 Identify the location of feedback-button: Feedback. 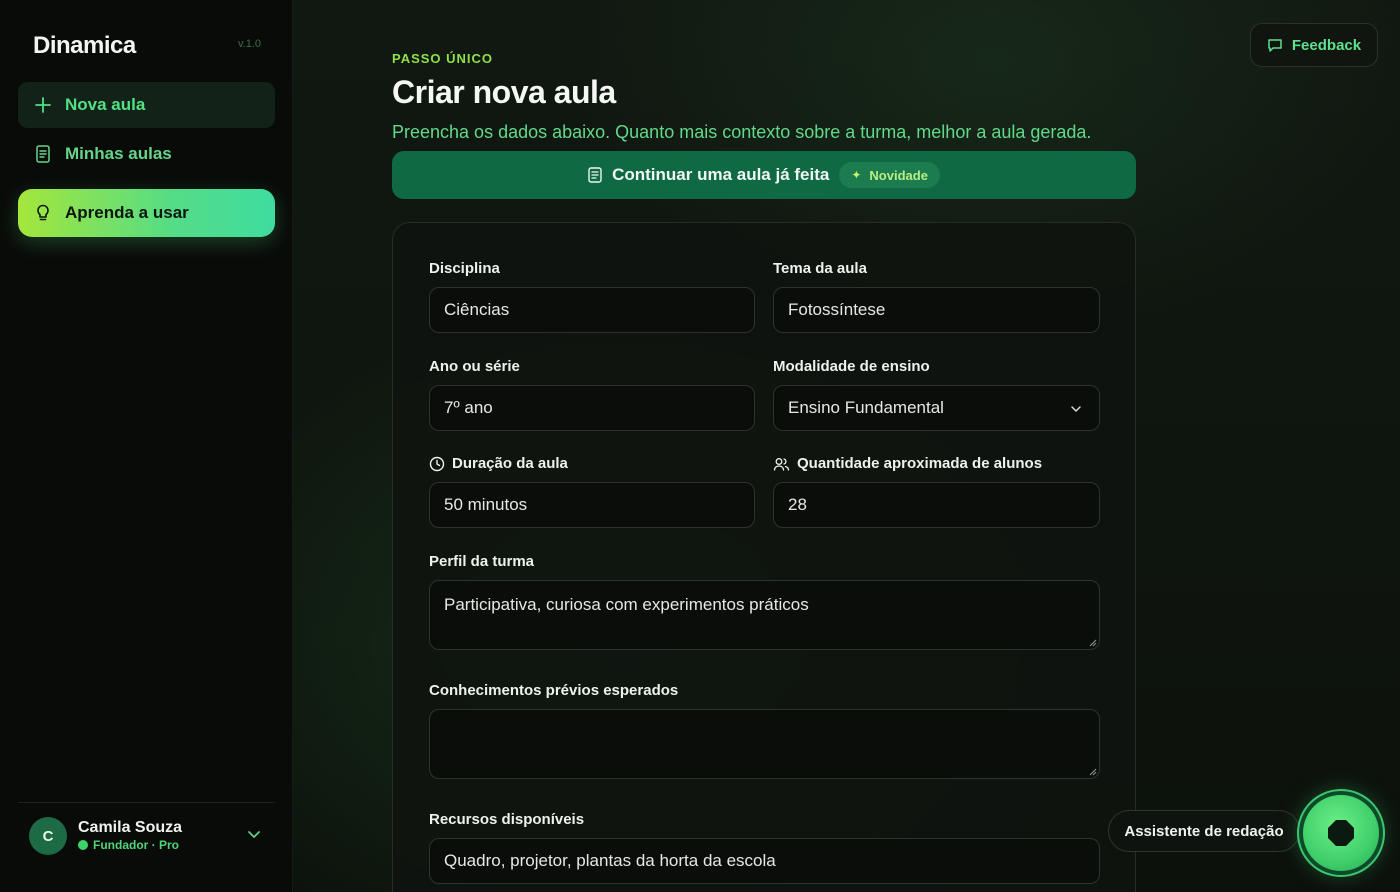
(1314, 45).